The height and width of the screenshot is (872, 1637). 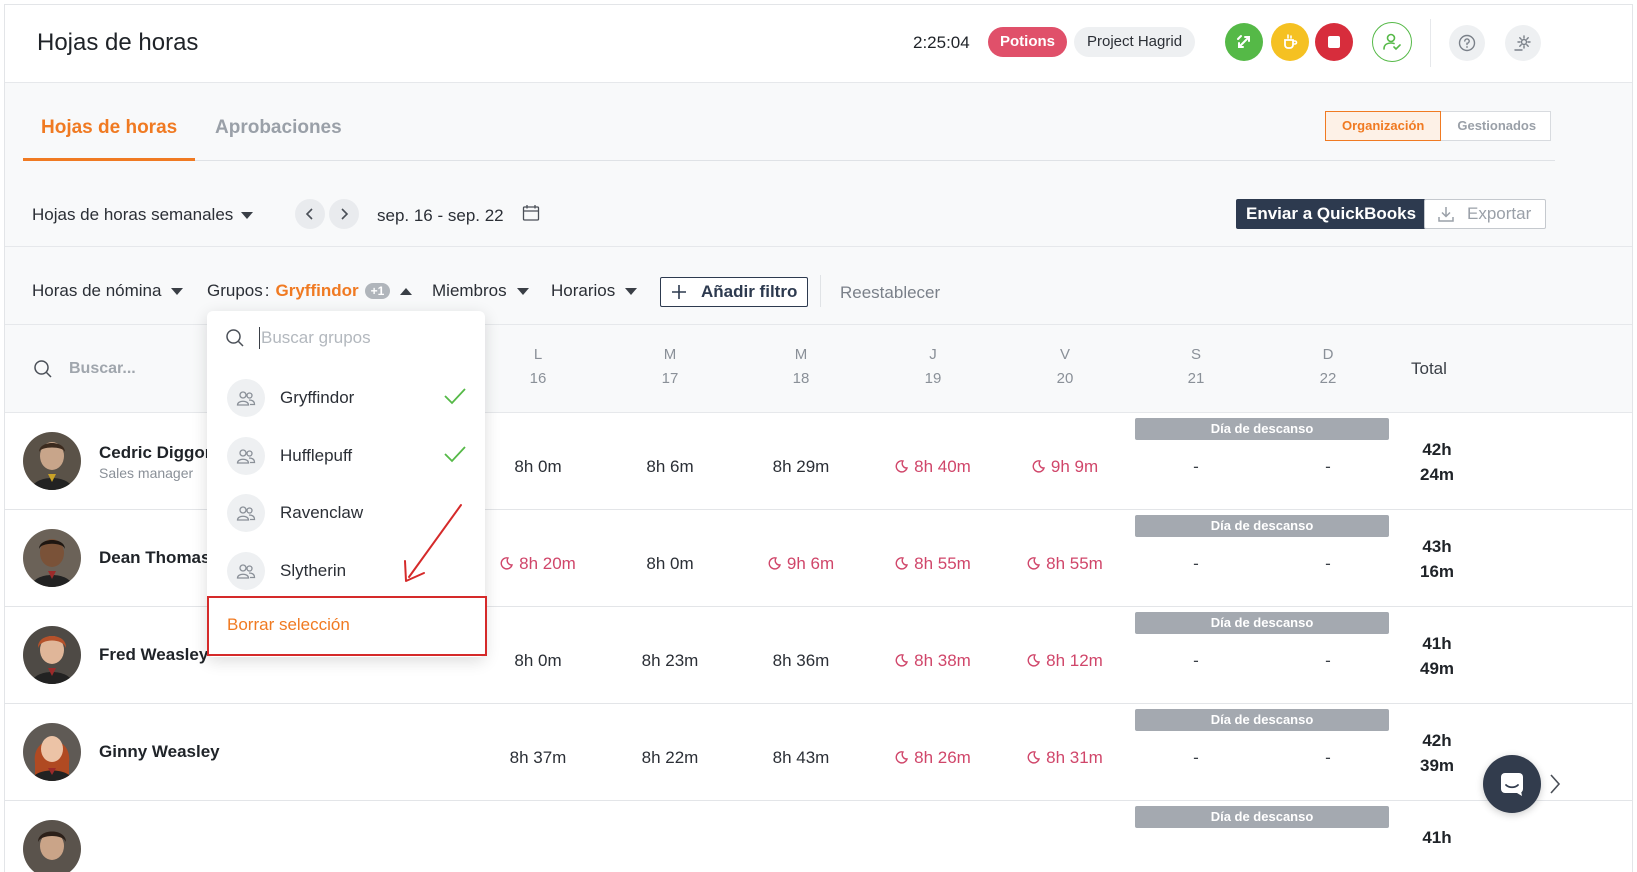 What do you see at coordinates (1437, 571) in the screenshot?
I see `total-minutes: 16m` at bounding box center [1437, 571].